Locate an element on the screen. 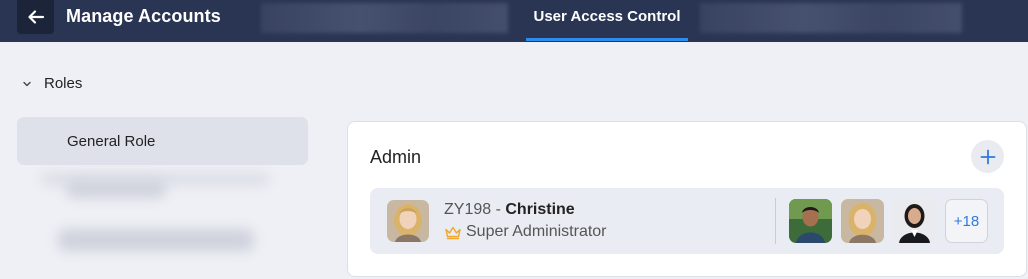 The height and width of the screenshot is (279, 1028). back-button is located at coordinates (35, 17).